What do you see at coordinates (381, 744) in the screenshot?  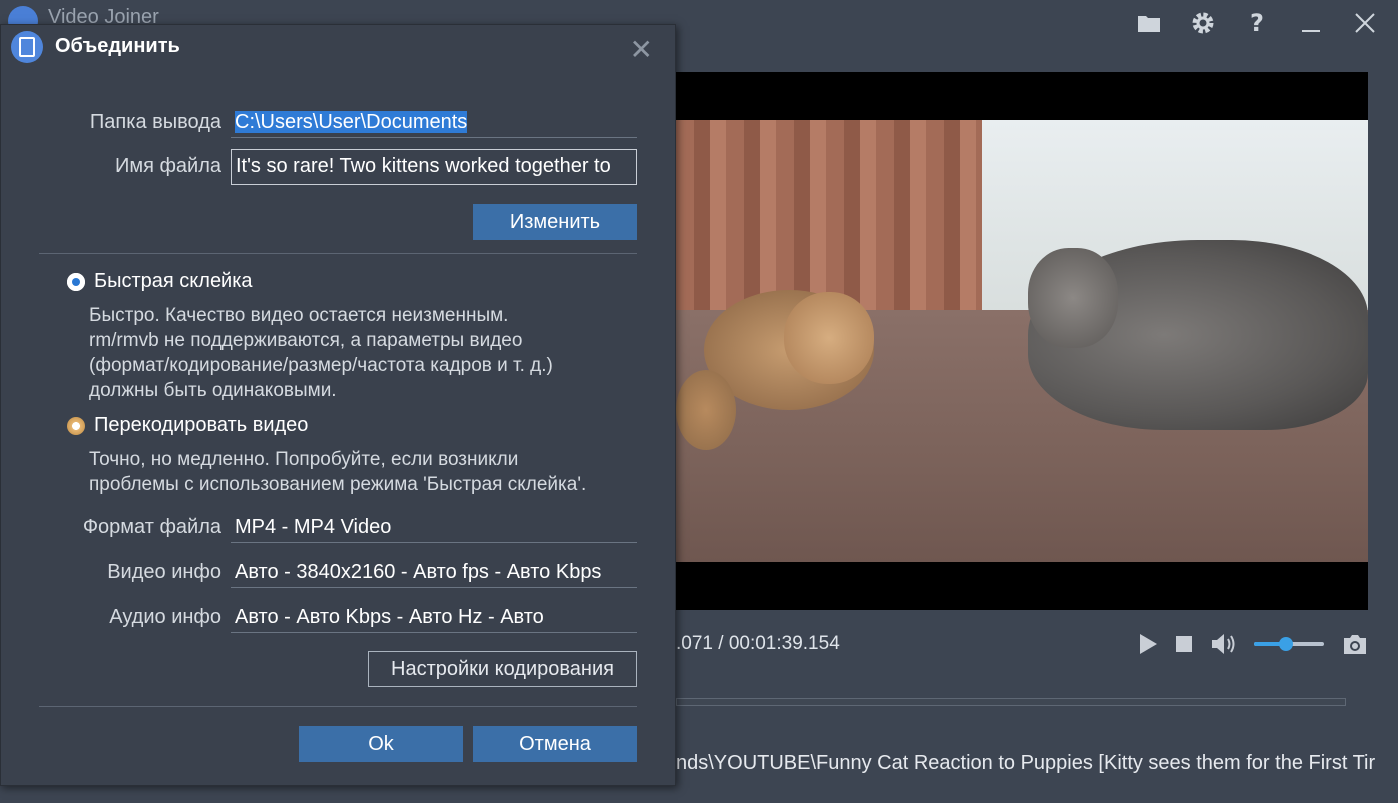 I see `ok-button: Ok` at bounding box center [381, 744].